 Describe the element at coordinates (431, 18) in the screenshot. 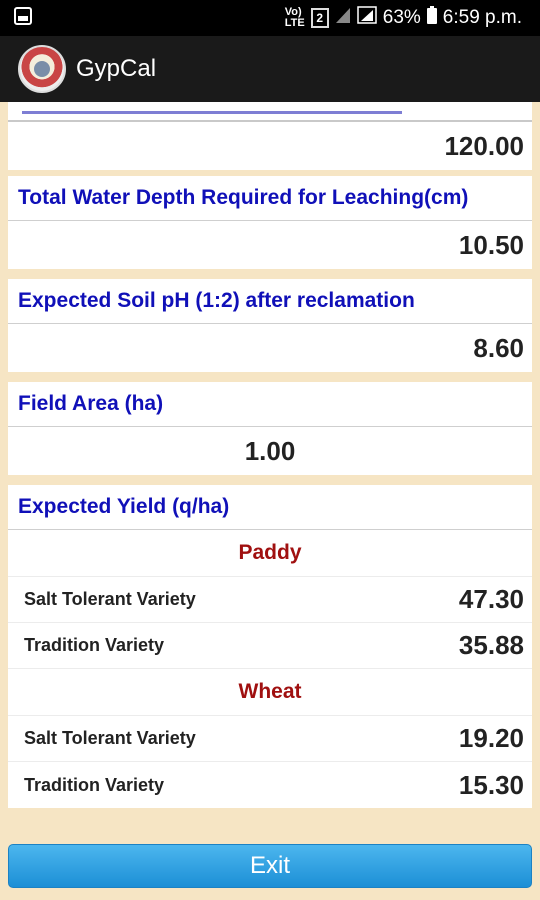

I see `battery-icon` at that location.